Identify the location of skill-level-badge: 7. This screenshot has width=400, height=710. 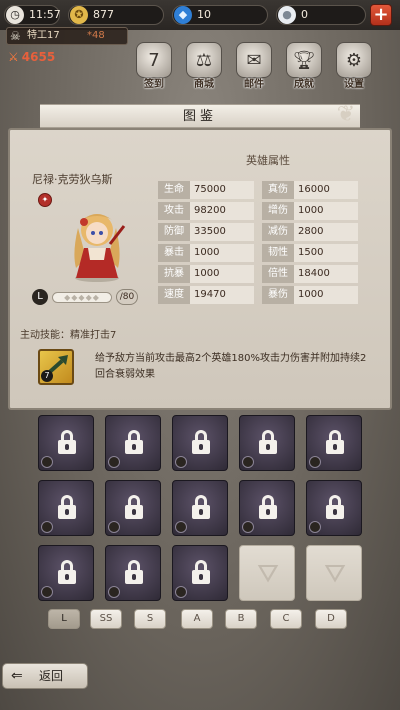
(47, 376).